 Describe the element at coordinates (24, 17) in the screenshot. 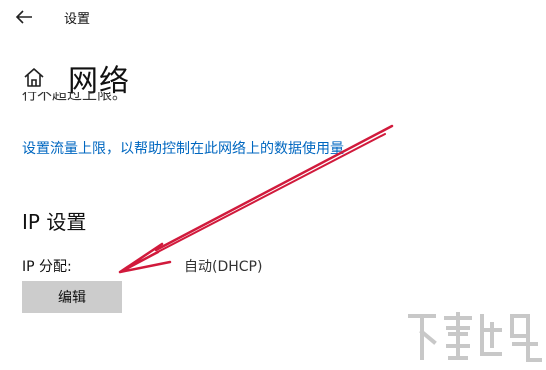

I see `back-arrow-icon` at that location.